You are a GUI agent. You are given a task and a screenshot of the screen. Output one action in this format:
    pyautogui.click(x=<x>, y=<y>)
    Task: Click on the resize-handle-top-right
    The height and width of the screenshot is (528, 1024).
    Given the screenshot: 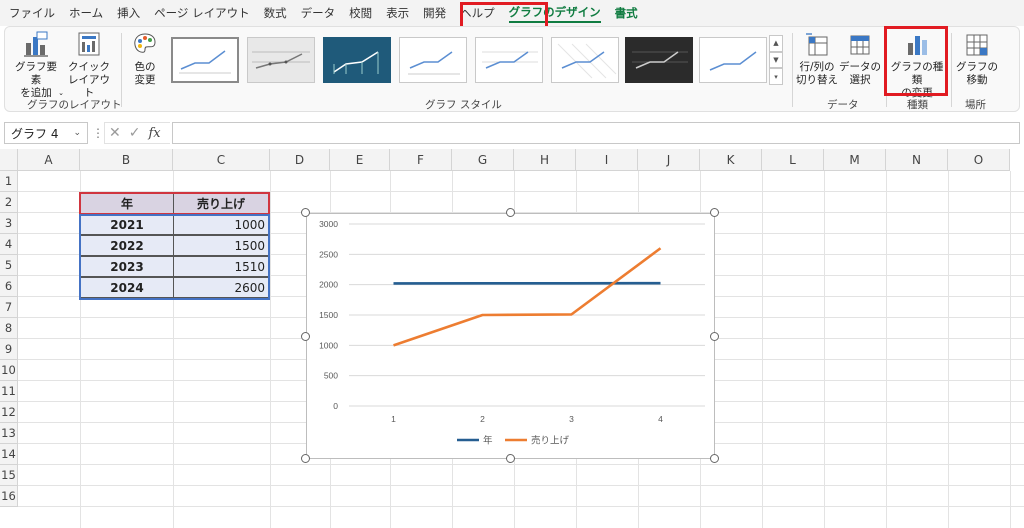 What is the action you would take?
    pyautogui.click(x=714, y=212)
    